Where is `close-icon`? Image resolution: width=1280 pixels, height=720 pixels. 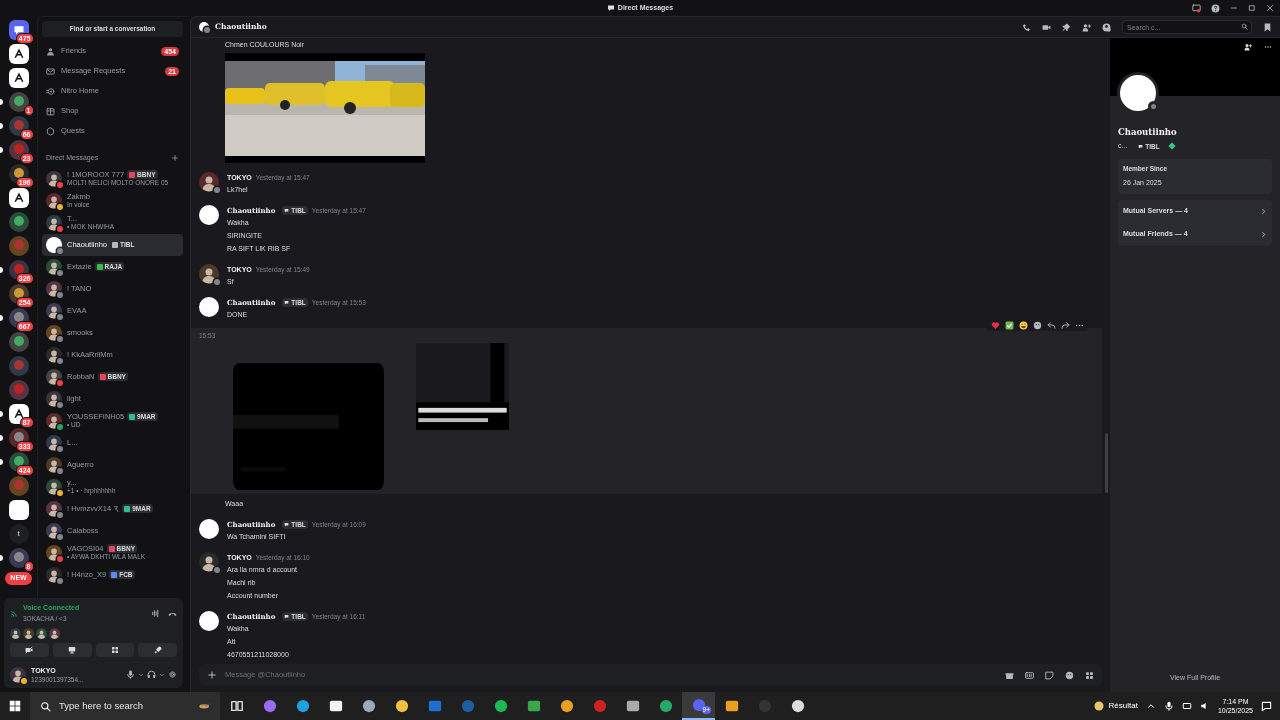 close-icon is located at coordinates (1270, 8).